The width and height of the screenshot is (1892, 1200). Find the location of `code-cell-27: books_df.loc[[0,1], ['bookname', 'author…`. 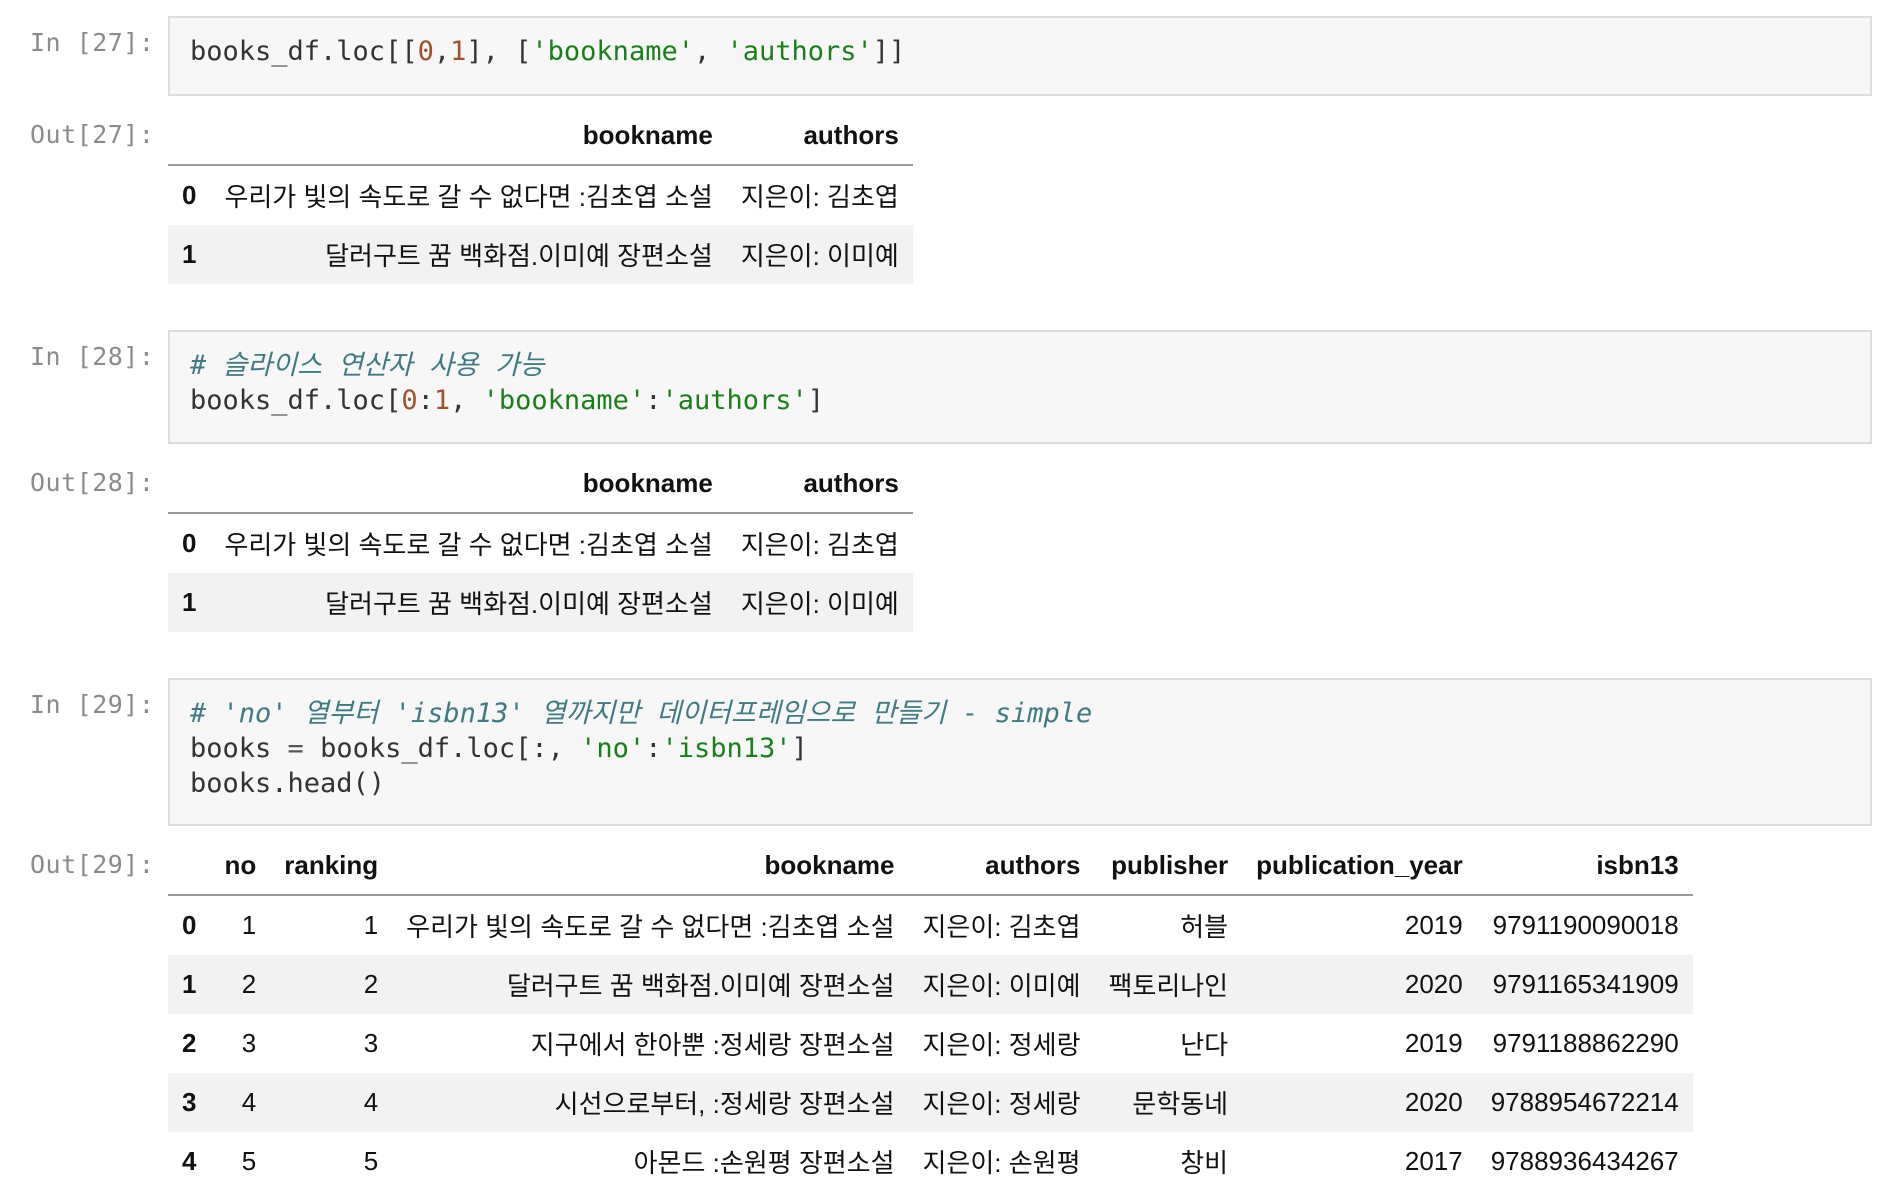

code-cell-27: books_df.loc[[0,1], ['bookname', 'author… is located at coordinates (1020, 56).